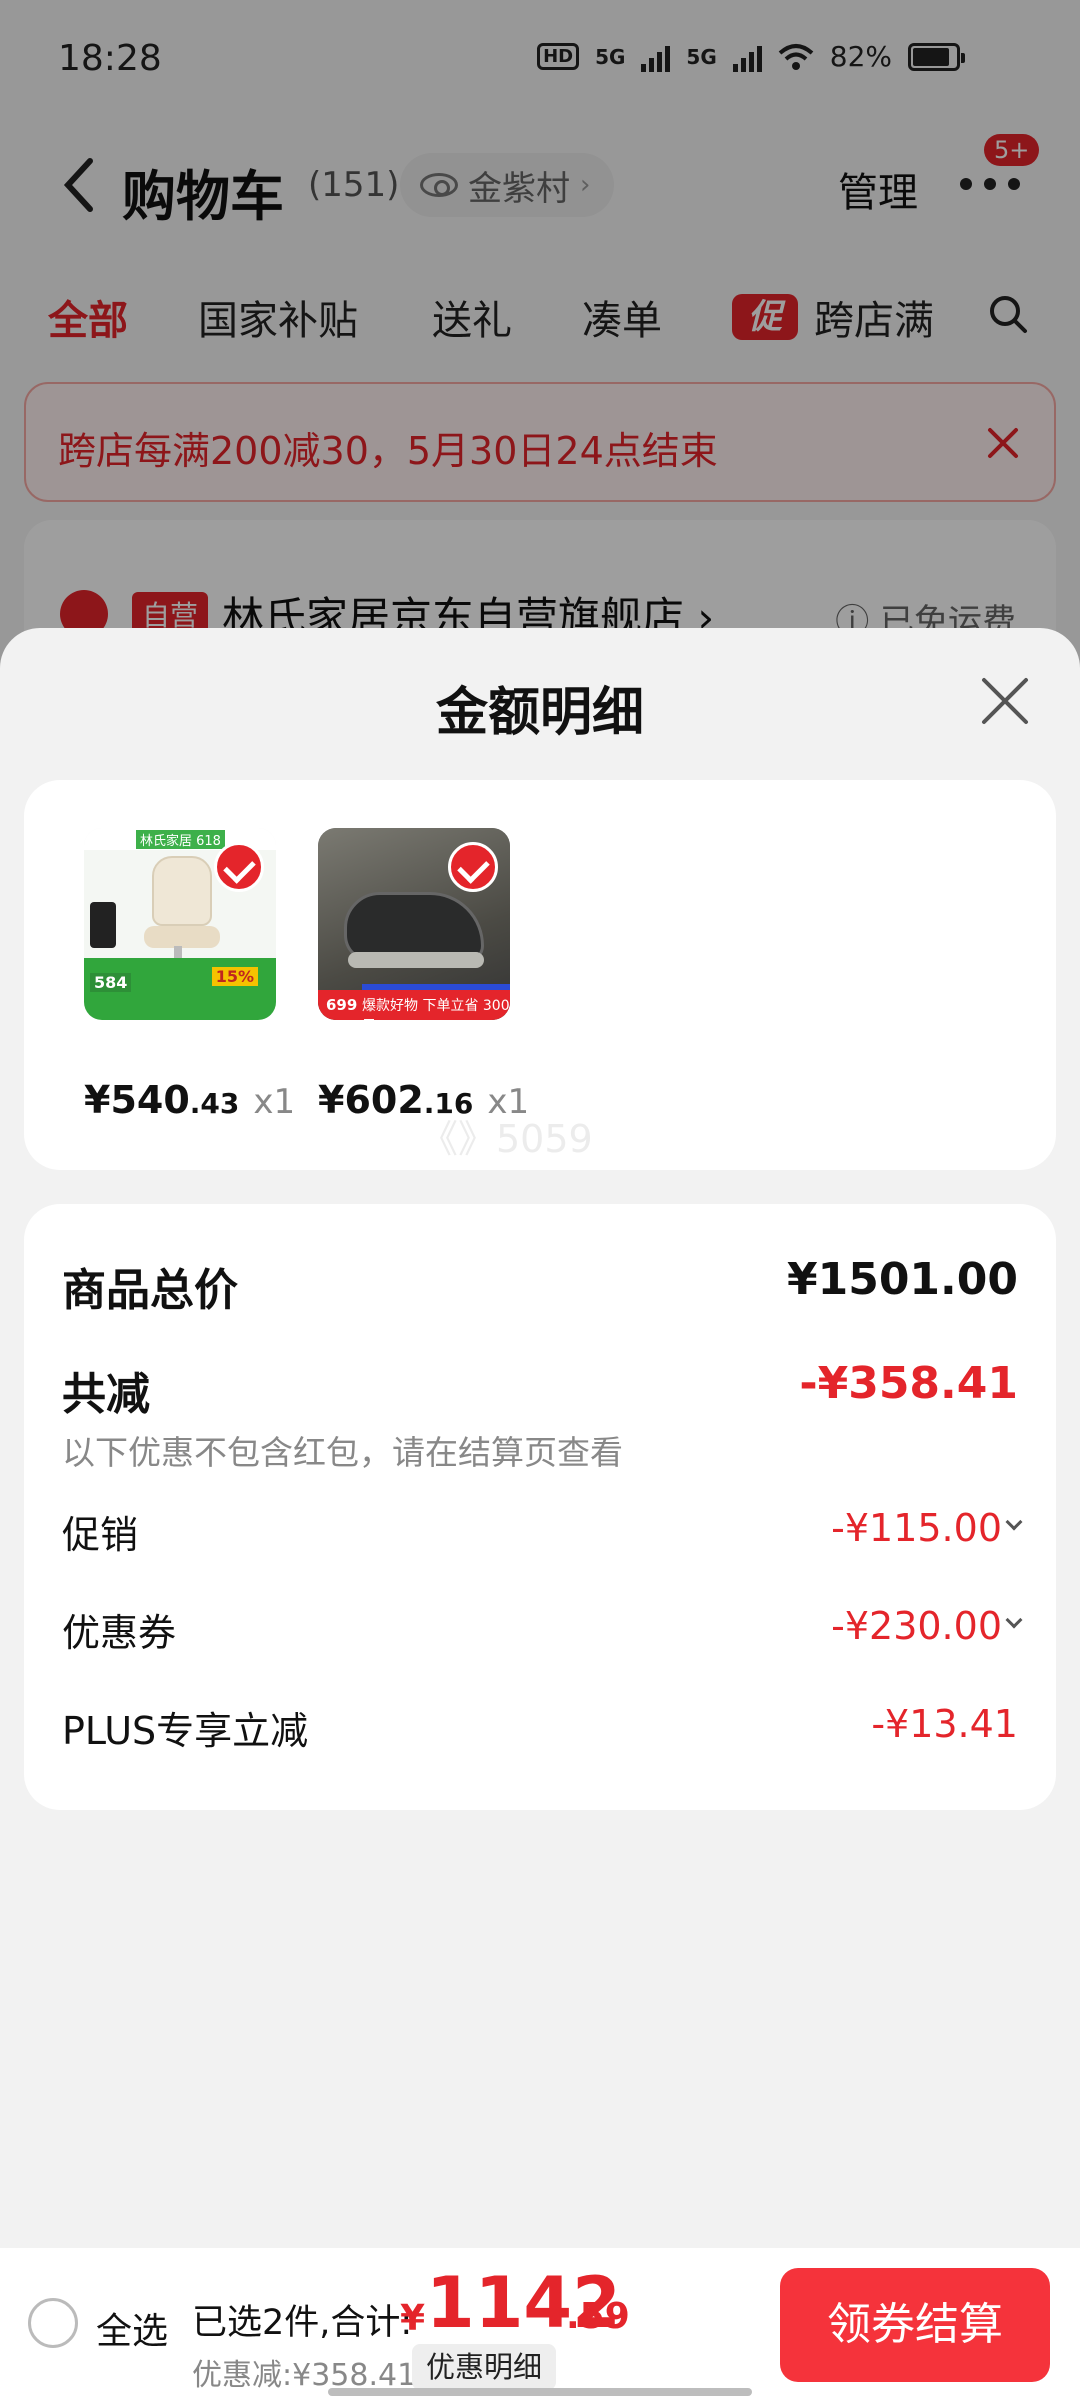  What do you see at coordinates (944, 1724) in the screenshot?
I see `plus-discount-value: -¥13.41` at bounding box center [944, 1724].